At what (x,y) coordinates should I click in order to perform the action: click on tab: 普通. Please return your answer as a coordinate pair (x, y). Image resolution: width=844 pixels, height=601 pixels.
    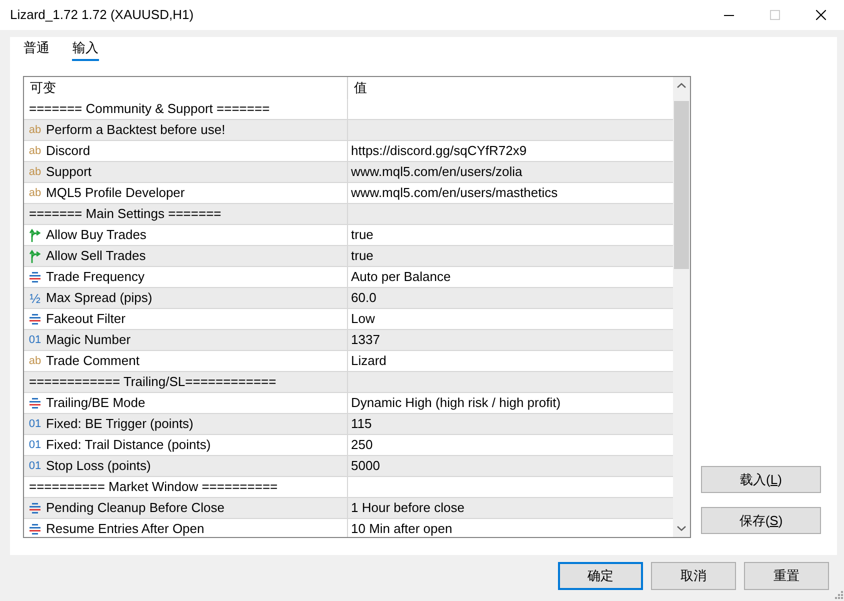
    Looking at the image, I should click on (36, 49).